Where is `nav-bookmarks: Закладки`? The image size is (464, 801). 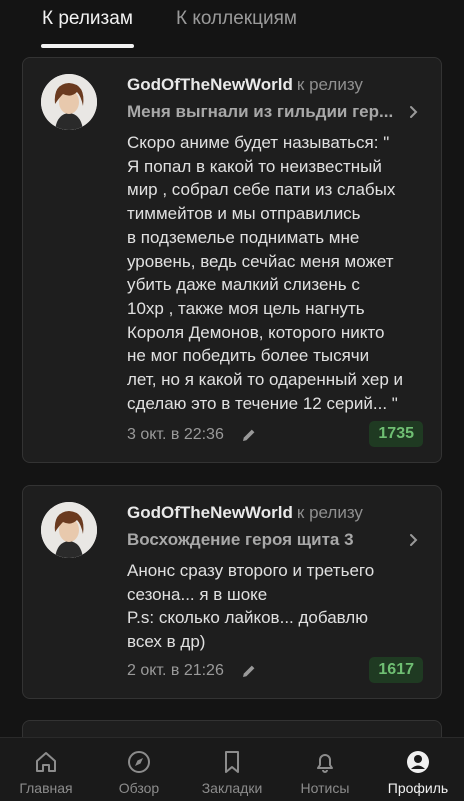 nav-bookmarks: Закладки is located at coordinates (232, 769).